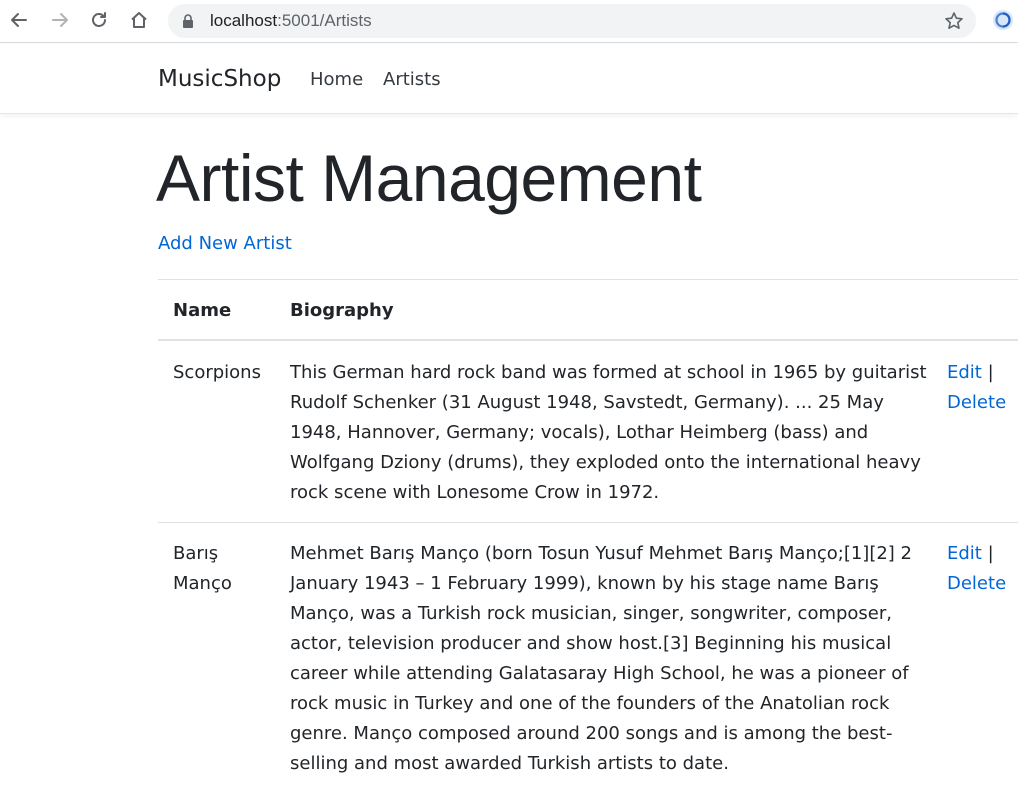 This screenshot has height=802, width=1018. What do you see at coordinates (202, 568) in the screenshot?
I see `artist-name-cell: Barış Manço` at bounding box center [202, 568].